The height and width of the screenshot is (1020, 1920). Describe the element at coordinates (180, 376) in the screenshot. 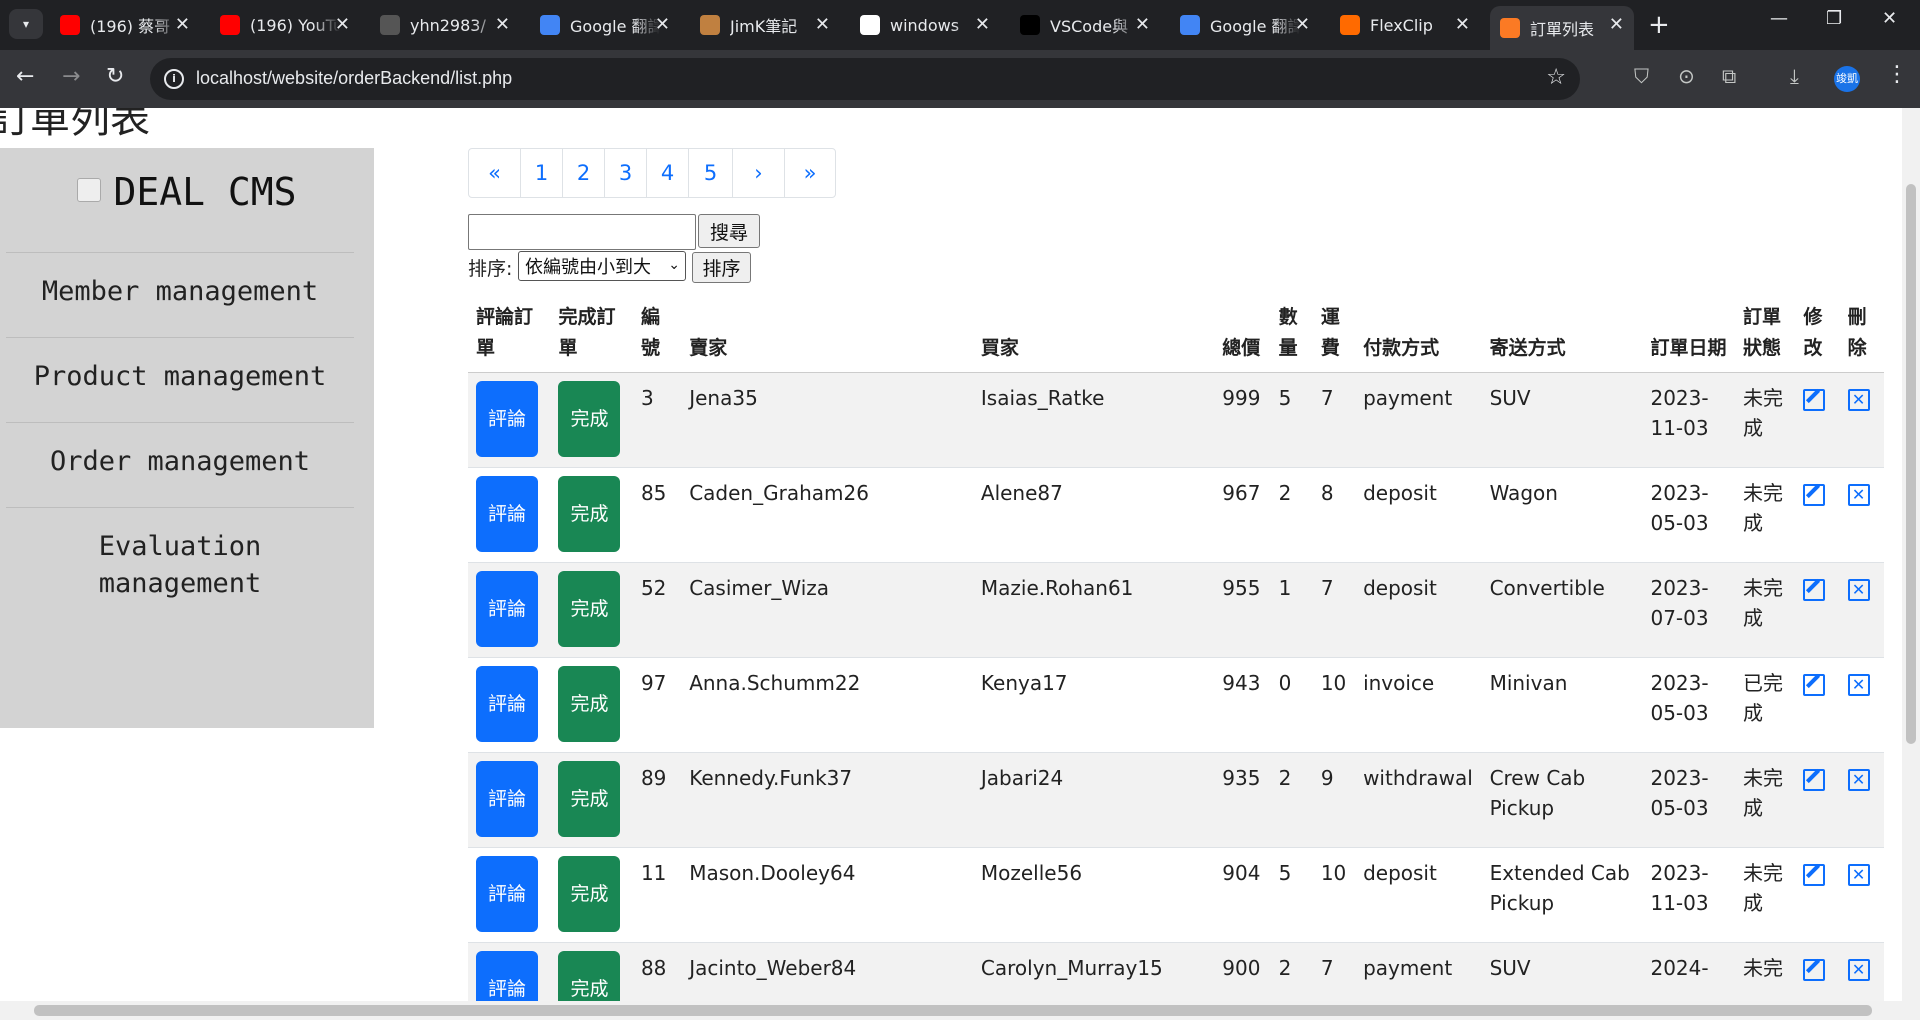

I see `sidebar-item-product: Product management` at that location.